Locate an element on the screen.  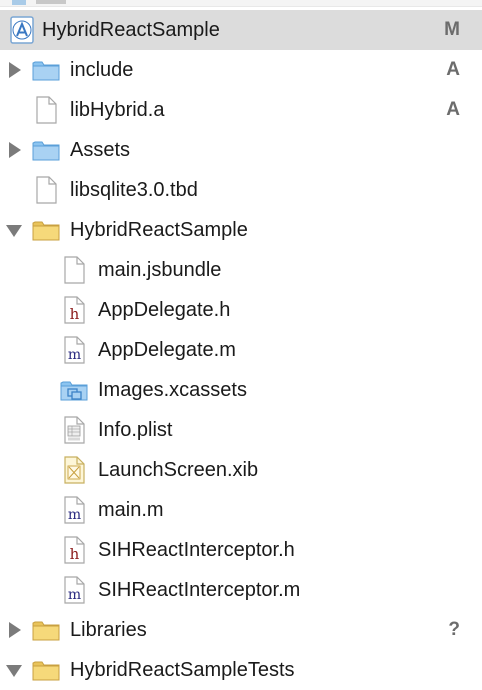
nav-row-main-jsbundle: main.jsbundle is located at coordinates (241, 270).